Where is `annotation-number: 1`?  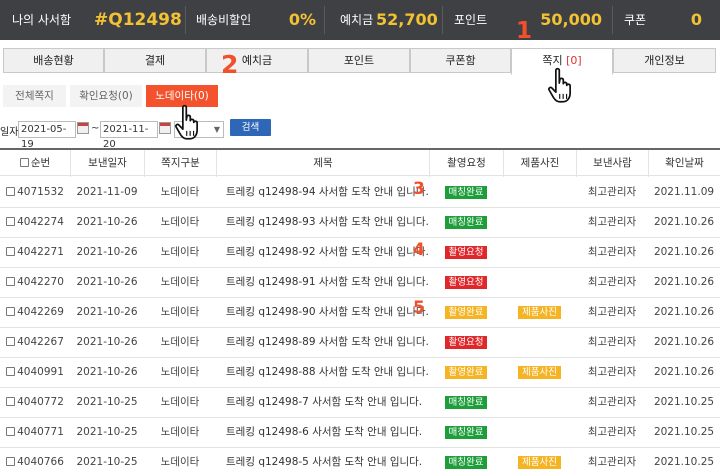
annotation-number: 1 is located at coordinates (524, 31).